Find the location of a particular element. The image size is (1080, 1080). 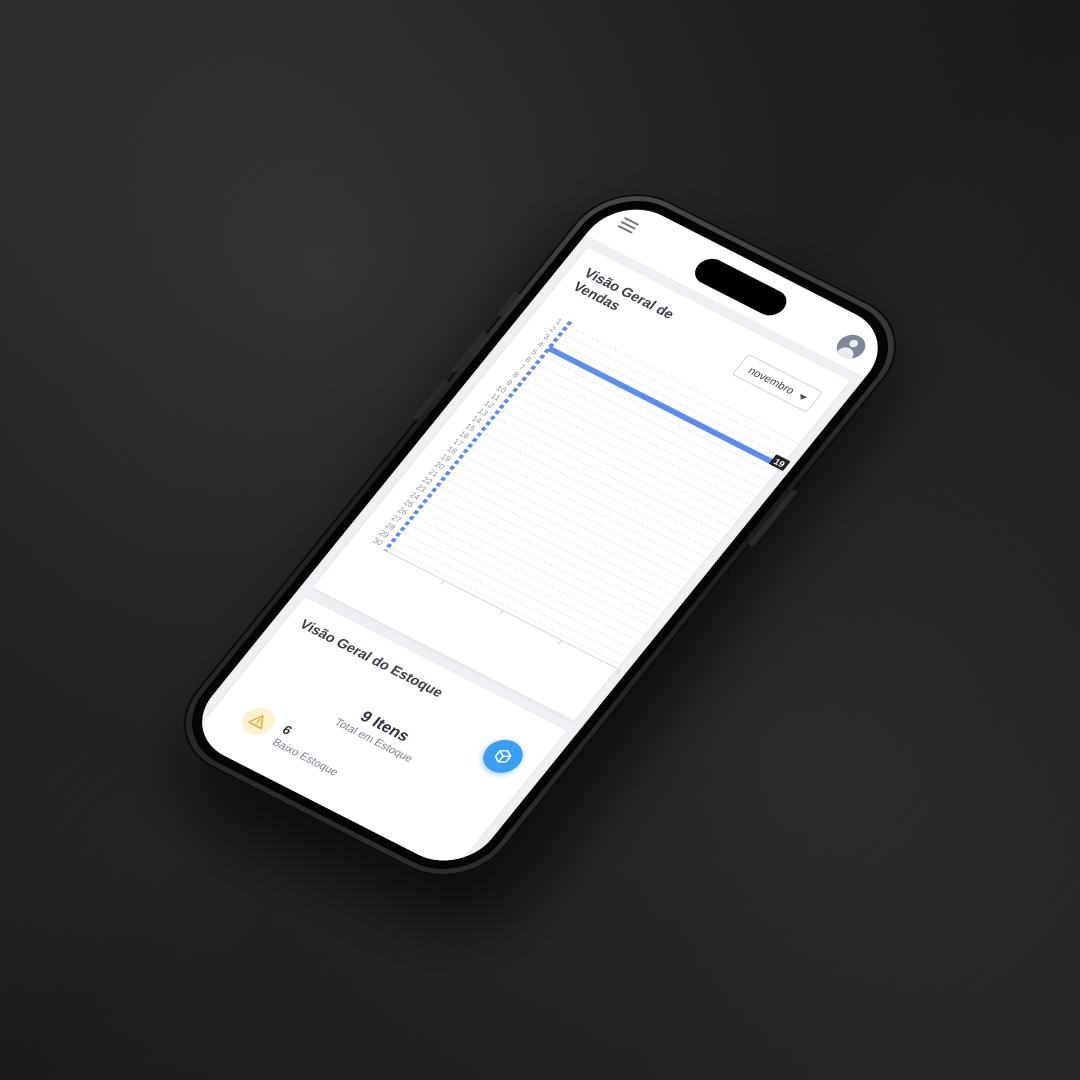

cube-icon is located at coordinates (503, 756).